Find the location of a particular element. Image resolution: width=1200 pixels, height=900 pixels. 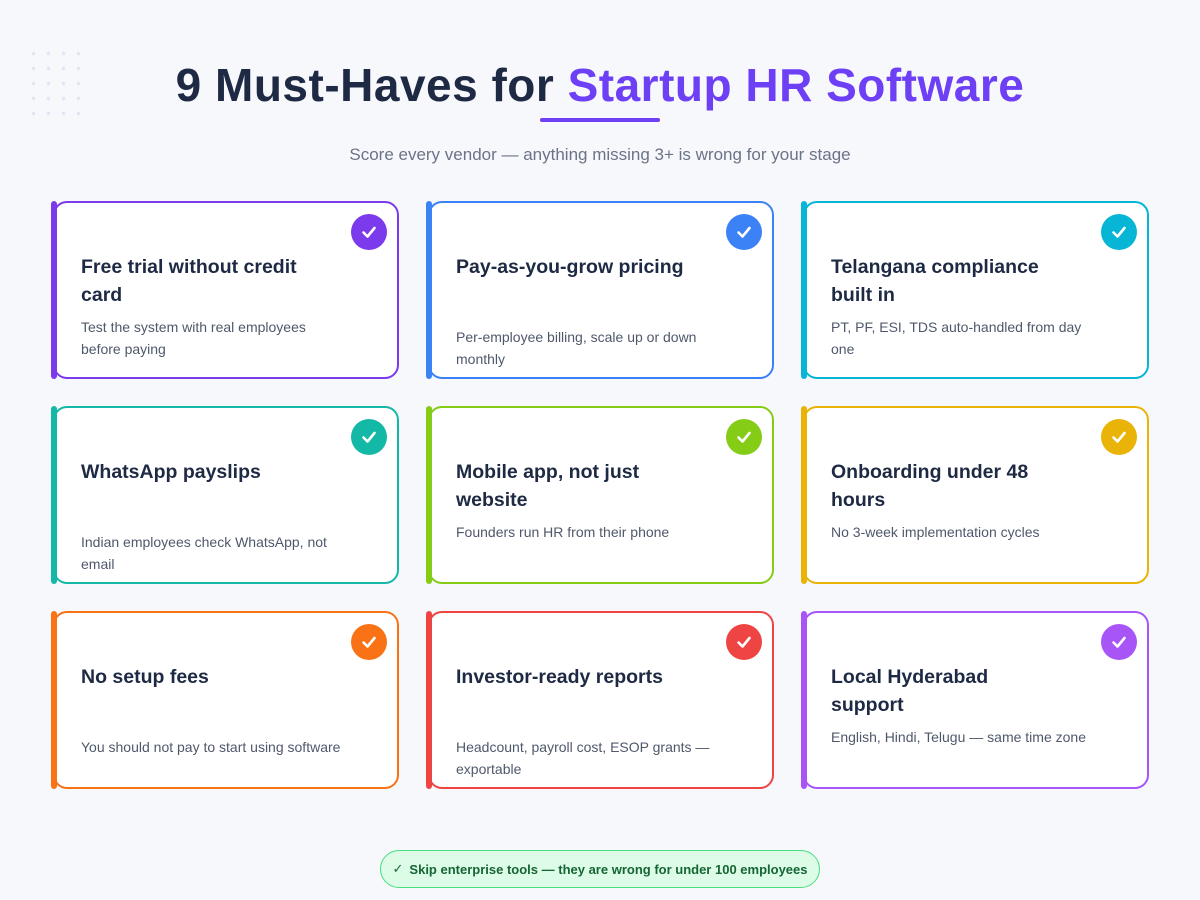

card-title: No setup fees is located at coordinates (145, 677).